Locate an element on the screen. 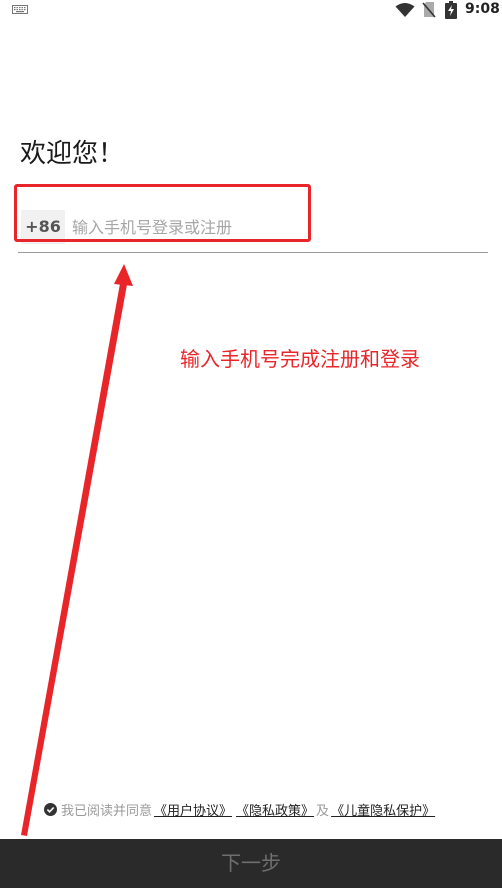  annotation-arrow is located at coordinates (77, 550).